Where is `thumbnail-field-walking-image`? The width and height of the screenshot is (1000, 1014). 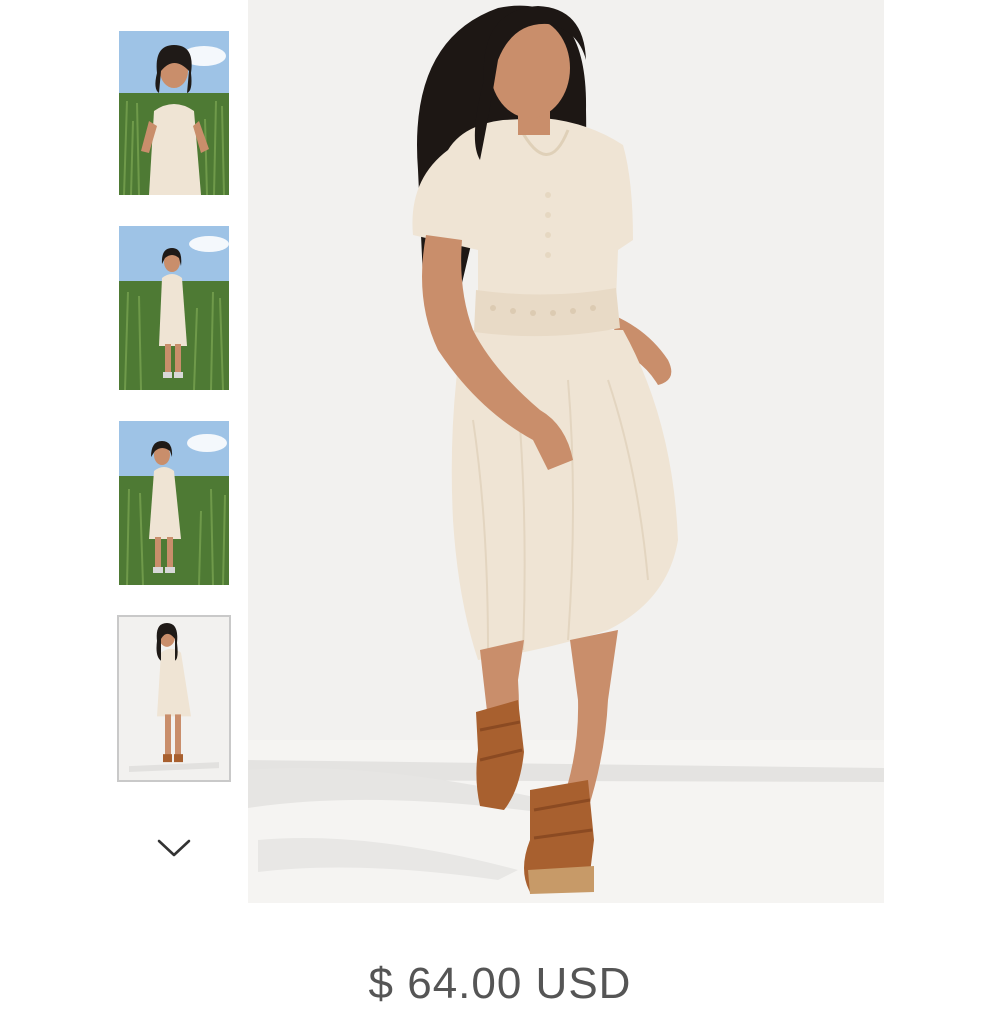 thumbnail-field-walking-image is located at coordinates (174, 503).